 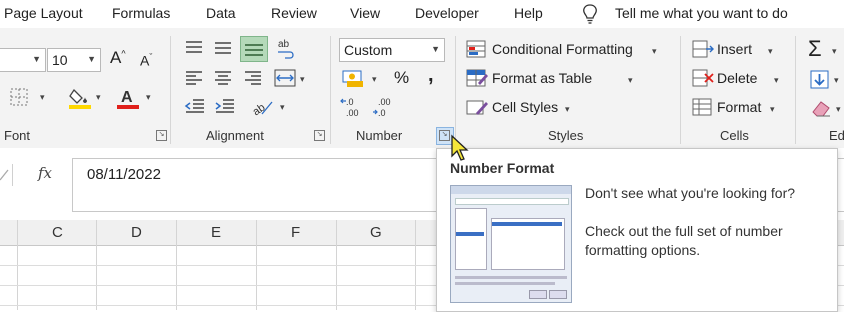 I want to click on font-color-icon: A, so click(x=128, y=98).